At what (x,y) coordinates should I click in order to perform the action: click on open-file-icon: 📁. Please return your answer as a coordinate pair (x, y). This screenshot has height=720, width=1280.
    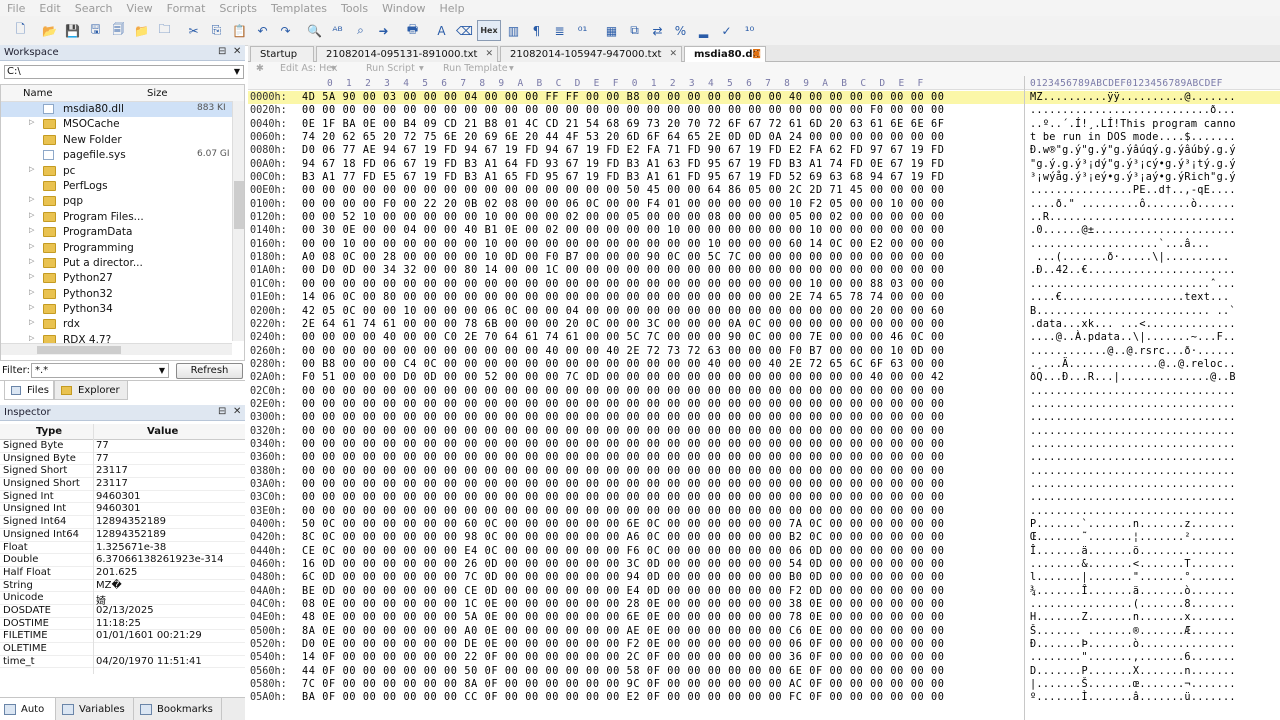
    Looking at the image, I should click on (141, 30).